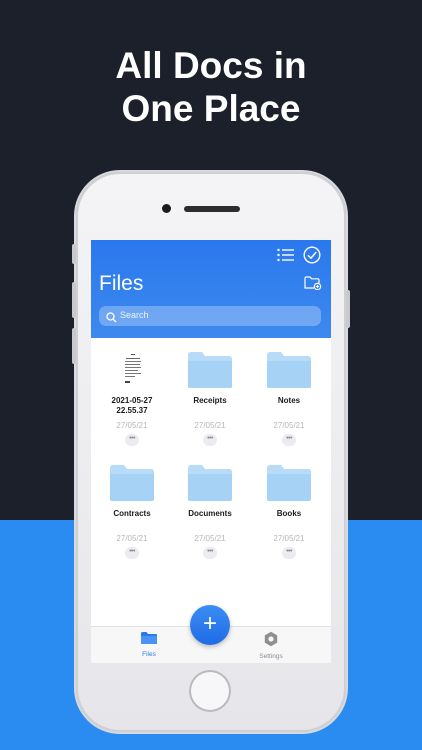 The height and width of the screenshot is (750, 422). I want to click on tab-files-label: Files, so click(149, 654).